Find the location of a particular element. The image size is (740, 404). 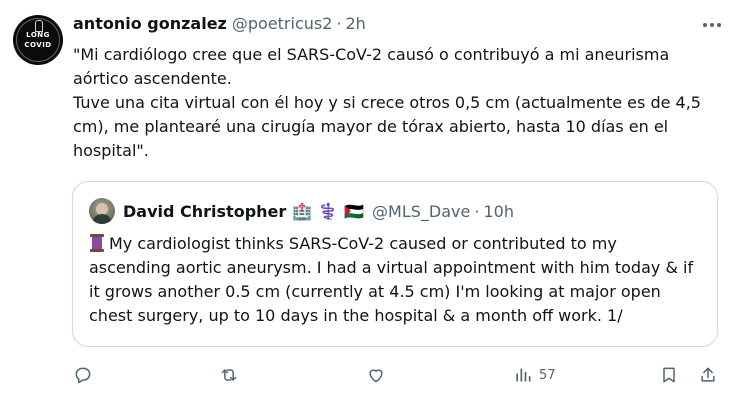

views-count: 57 is located at coordinates (547, 375).